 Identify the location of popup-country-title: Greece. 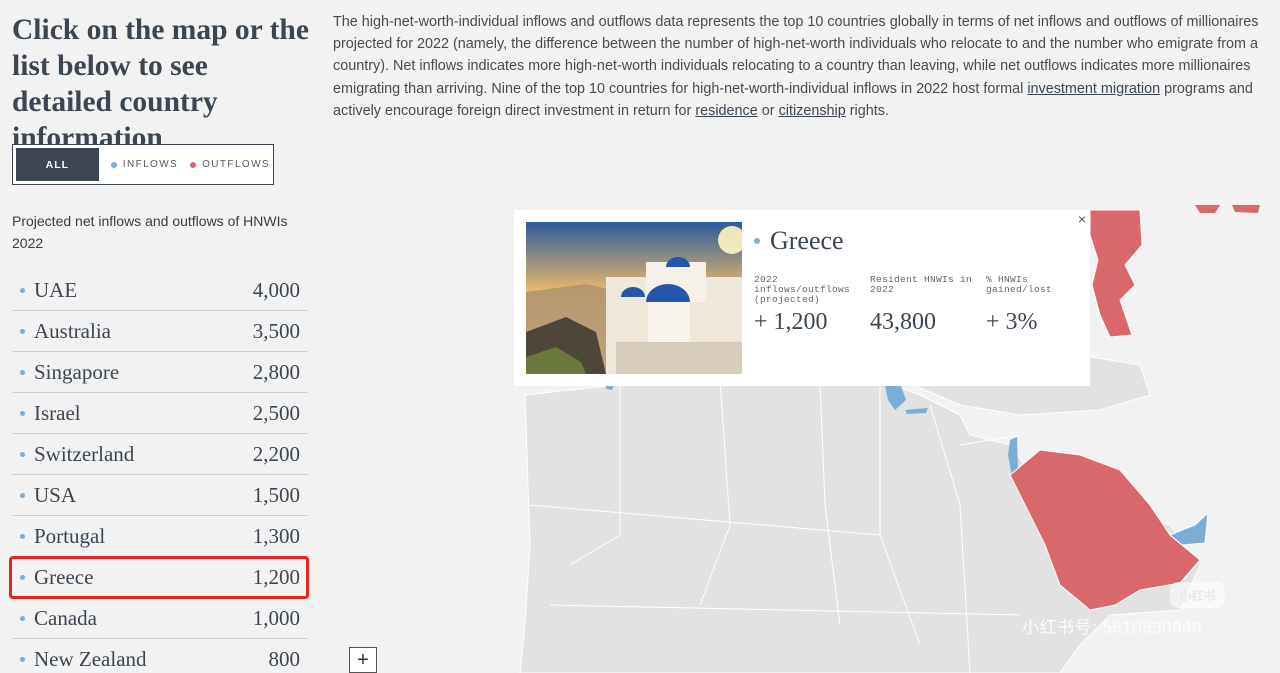
(799, 241).